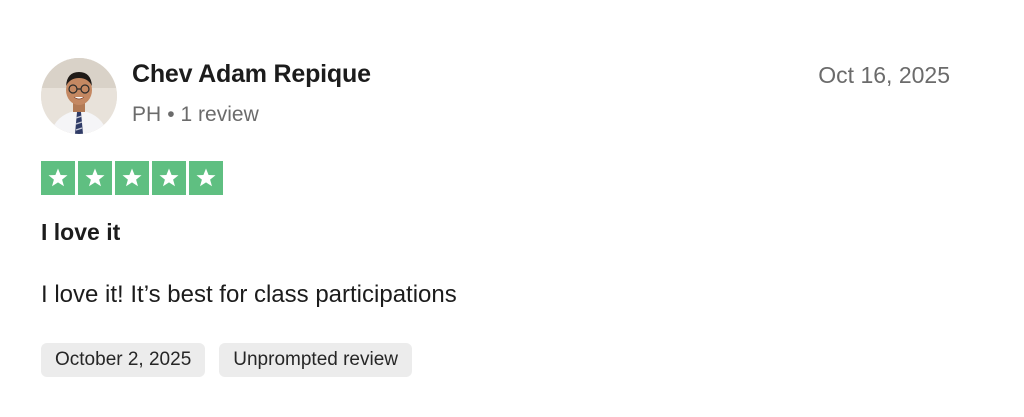 The width and height of the screenshot is (1024, 417). I want to click on review-tags: October 2, 2025 Unprompted review, so click(227, 360).